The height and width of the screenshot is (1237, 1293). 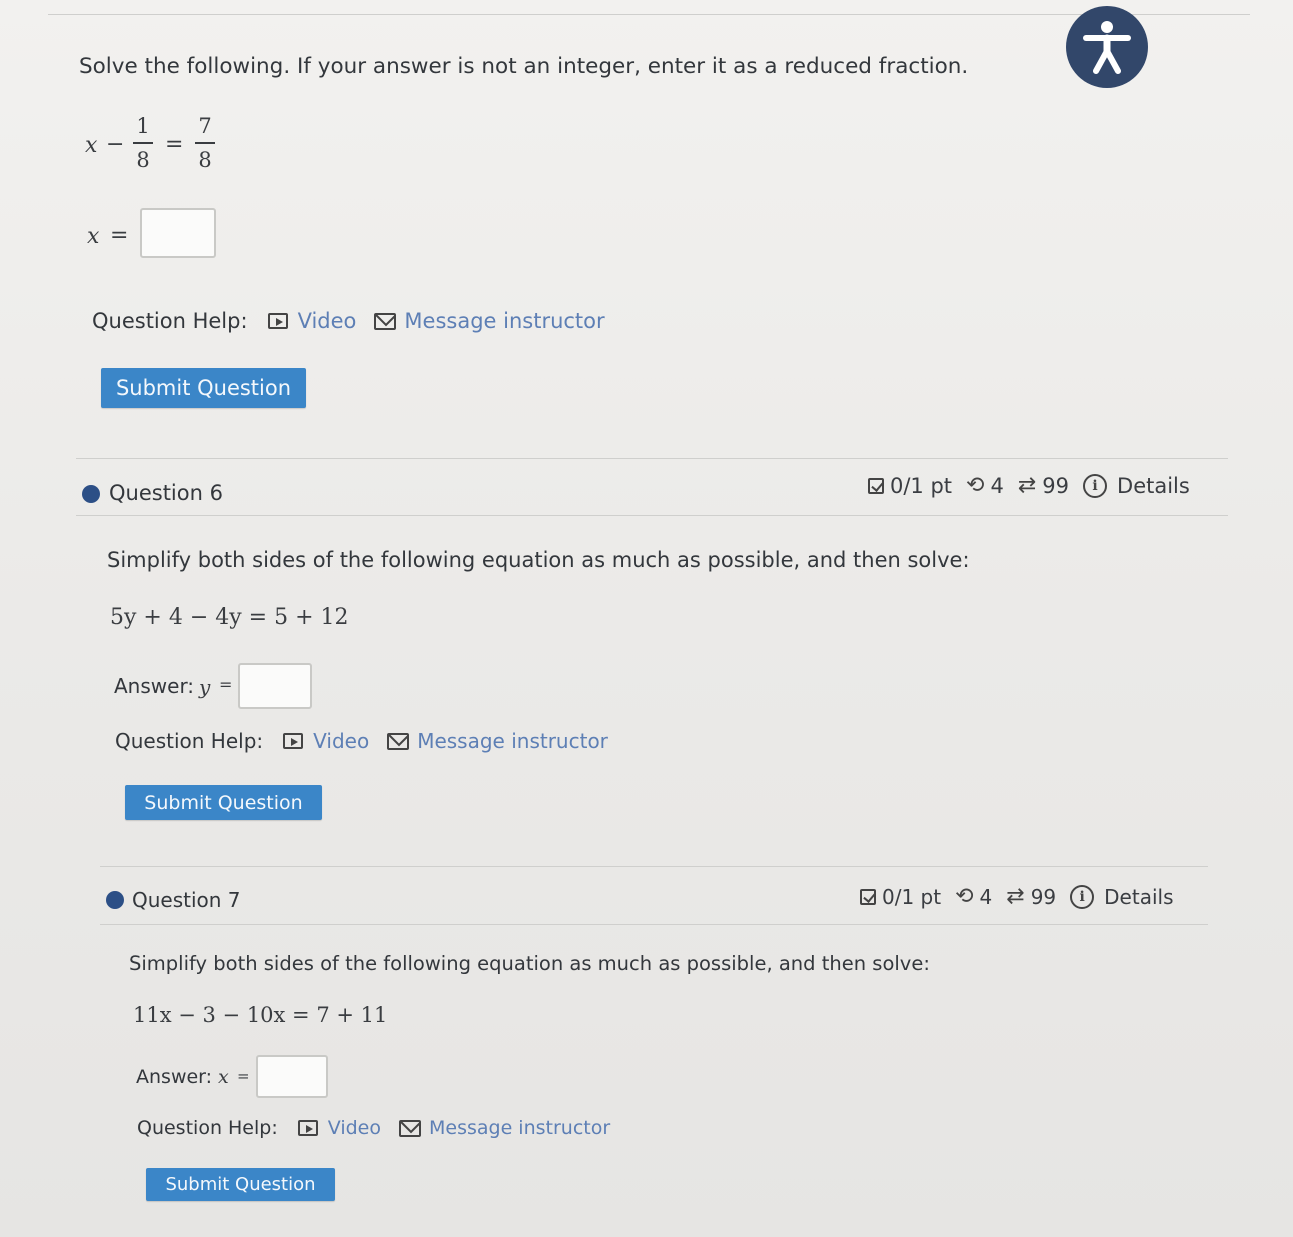 I want to click on question-6-top-divider, so click(x=652, y=458).